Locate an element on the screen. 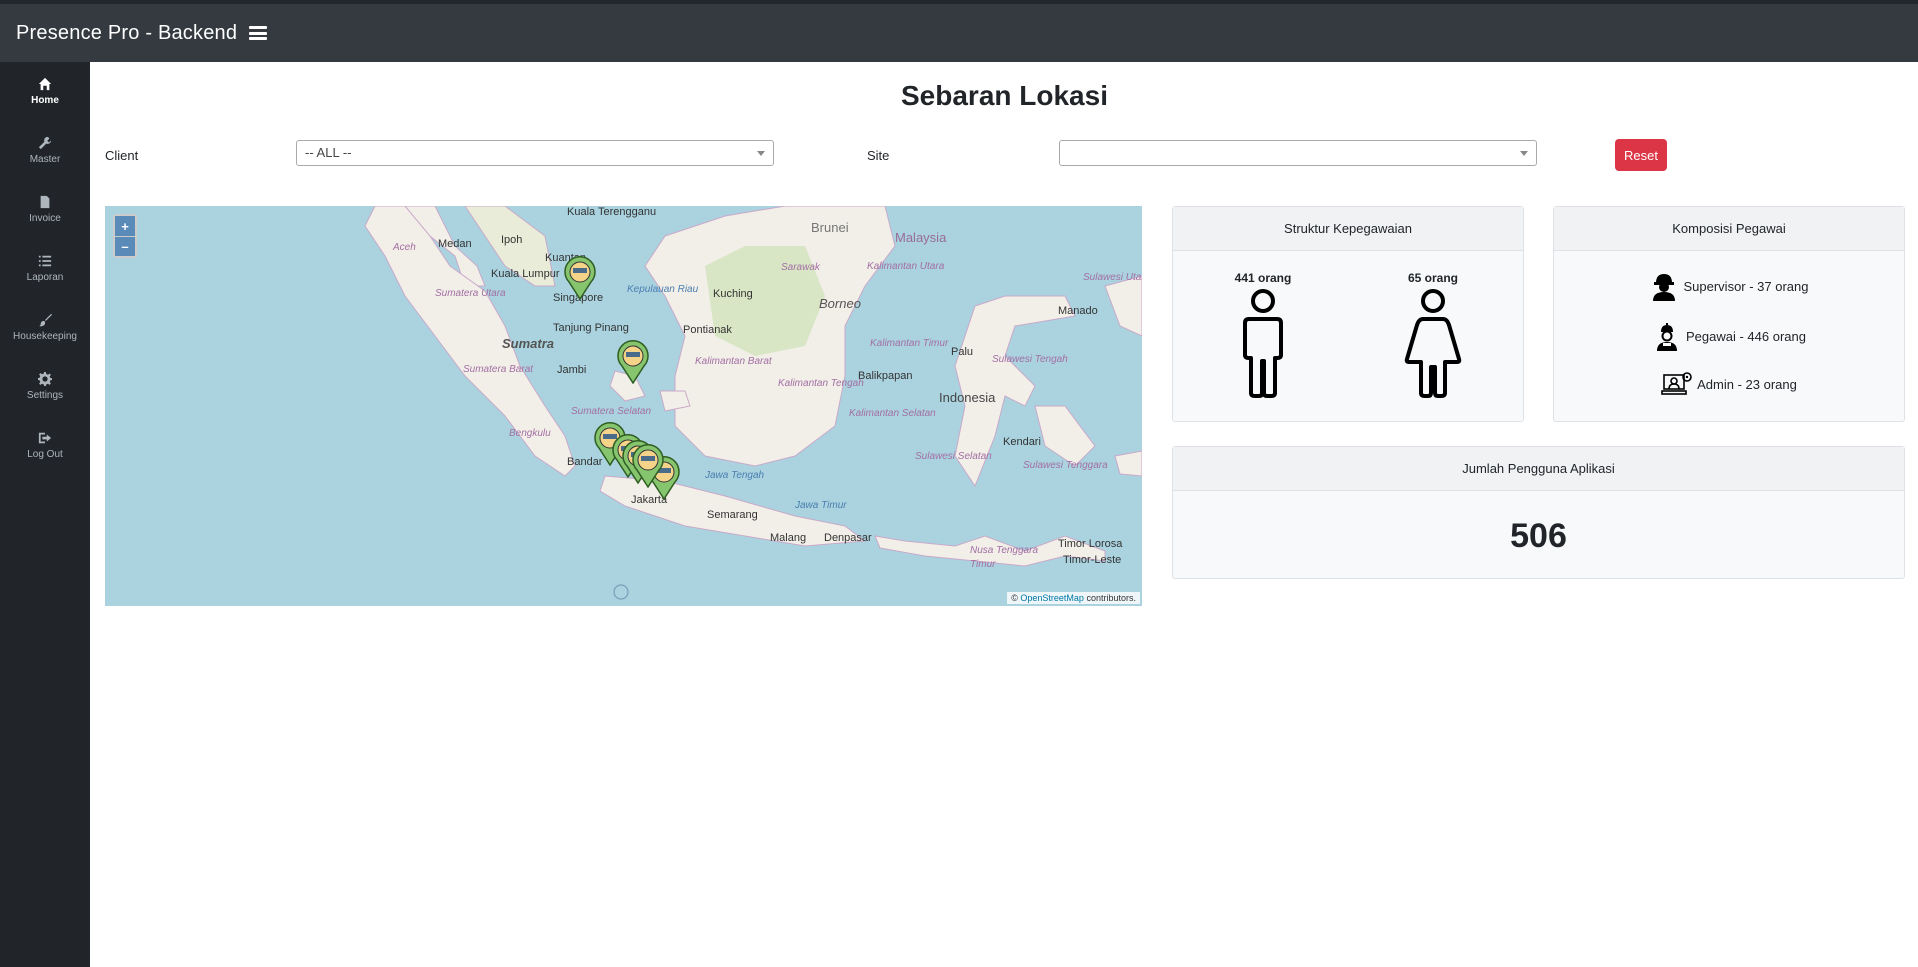  male-stat: 441 orang is located at coordinates (1263, 335).